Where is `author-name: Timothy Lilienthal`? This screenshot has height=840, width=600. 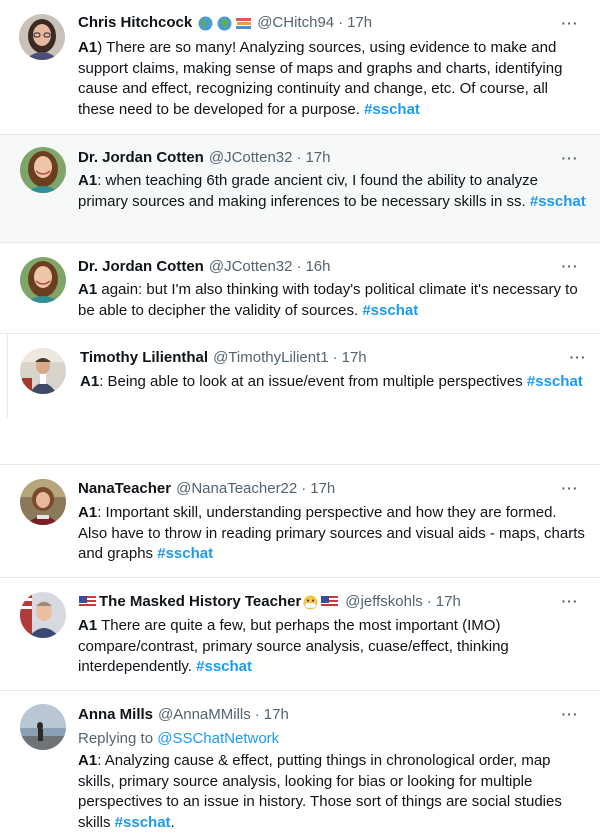
author-name: Timothy Lilienthal is located at coordinates (144, 358).